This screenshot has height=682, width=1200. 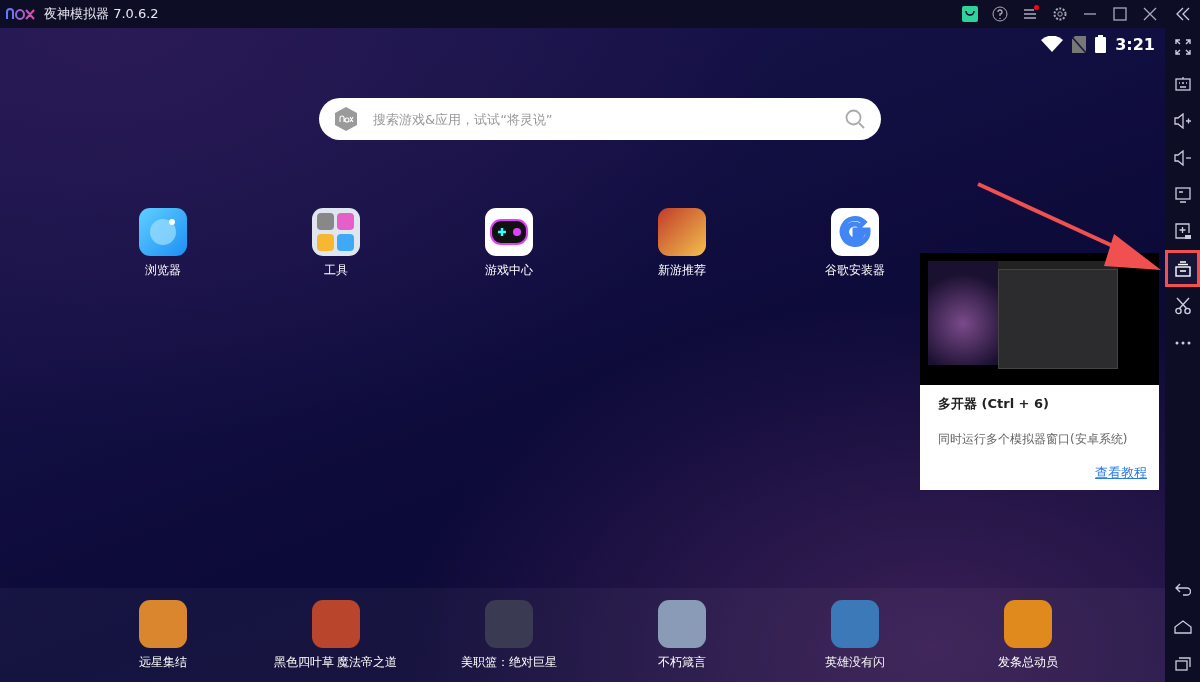 I want to click on gamepad-app-icon, so click(x=508, y=232).